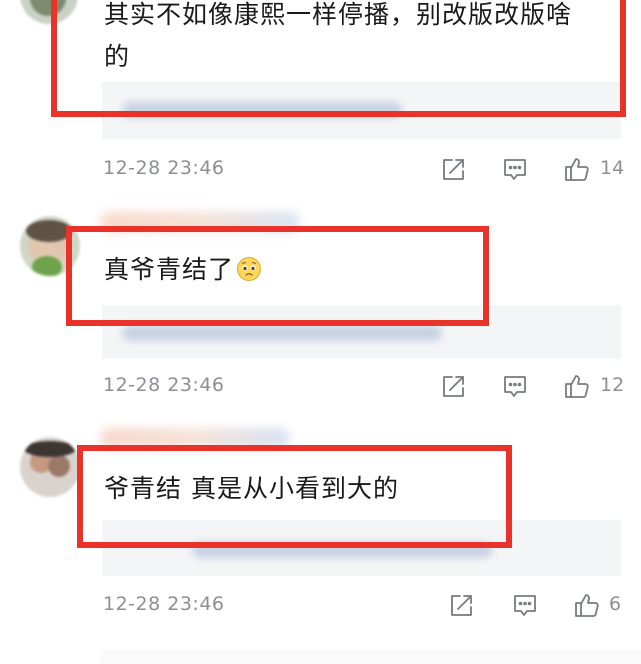 This screenshot has width=641, height=664. I want to click on next-comment-divider, so click(370, 657).